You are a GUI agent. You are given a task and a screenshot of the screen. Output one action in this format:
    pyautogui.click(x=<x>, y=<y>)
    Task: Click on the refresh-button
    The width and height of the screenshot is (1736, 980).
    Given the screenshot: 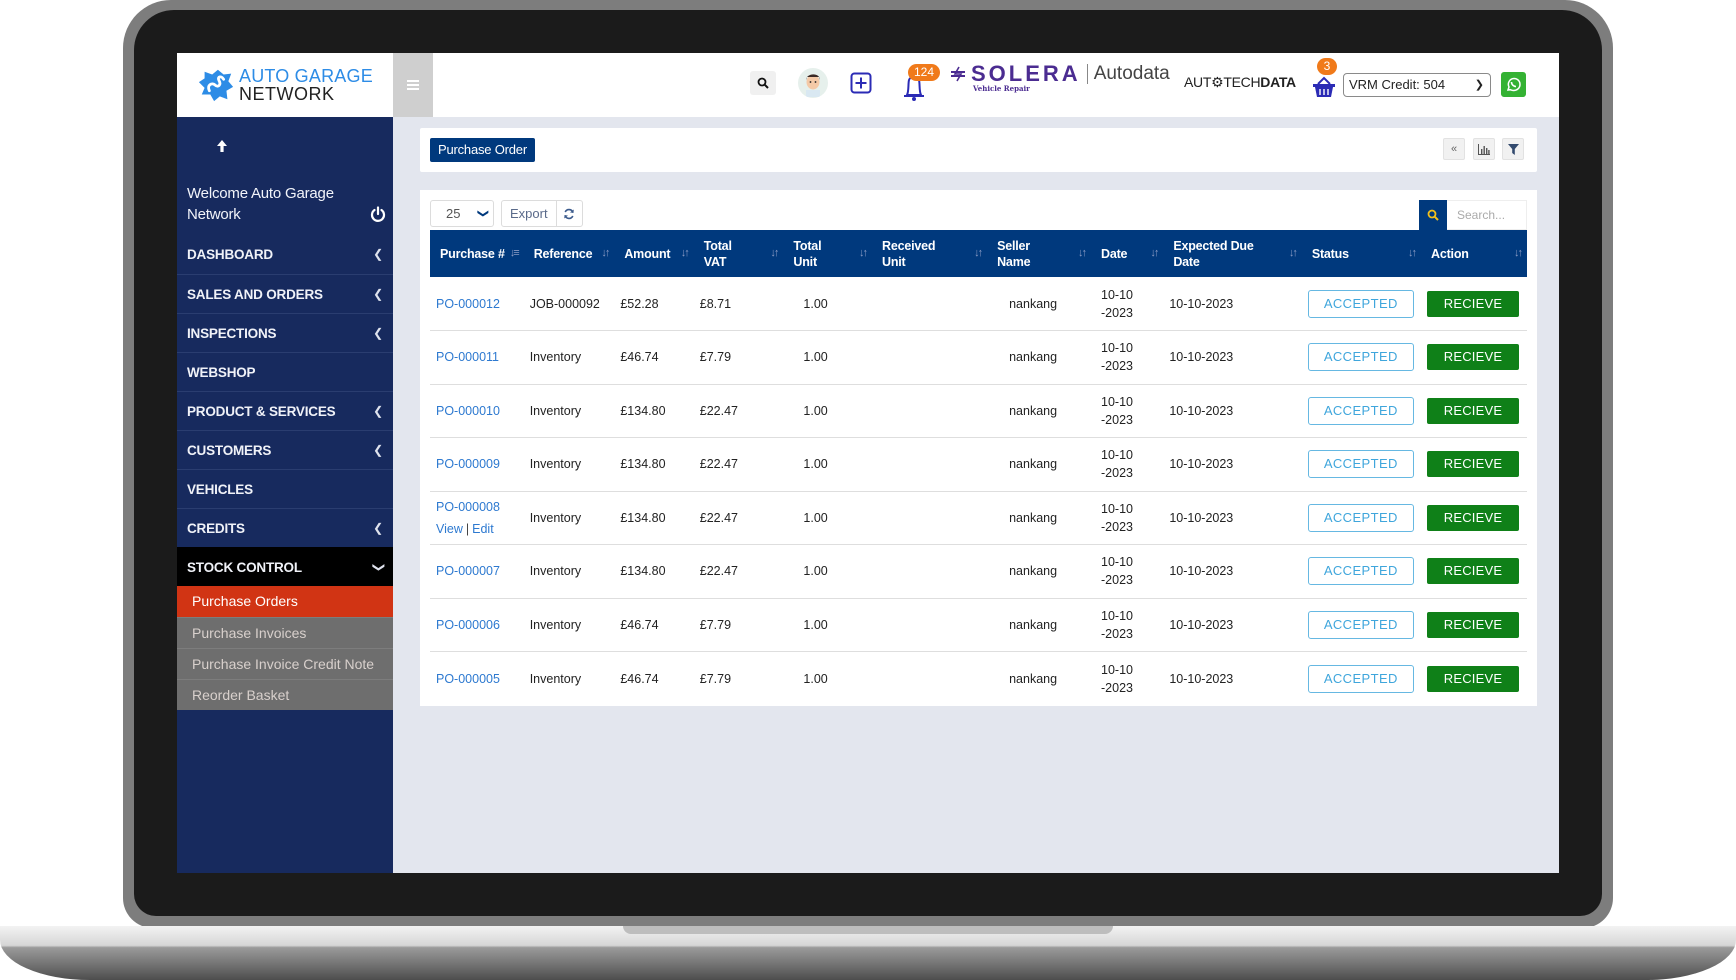 What is the action you would take?
    pyautogui.click(x=569, y=213)
    